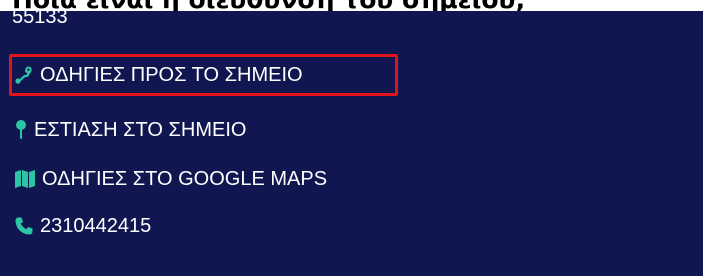 The image size is (703, 276). I want to click on google-maps-link: ΟΔΗΓΙΕΣ ΣΤΟ GOOGLE MAPS, so click(170, 179).